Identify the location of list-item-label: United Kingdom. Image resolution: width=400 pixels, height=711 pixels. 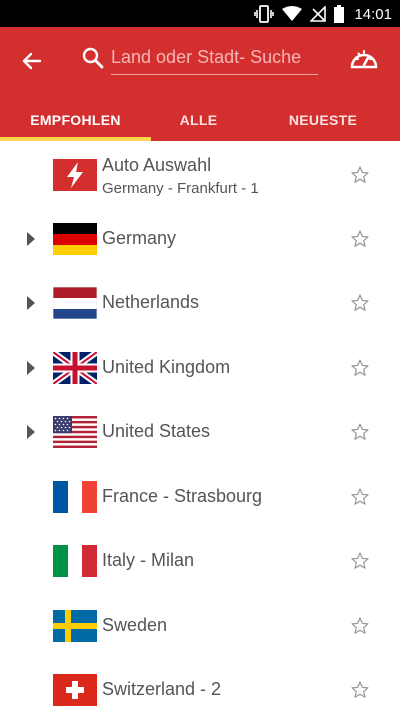
(166, 367).